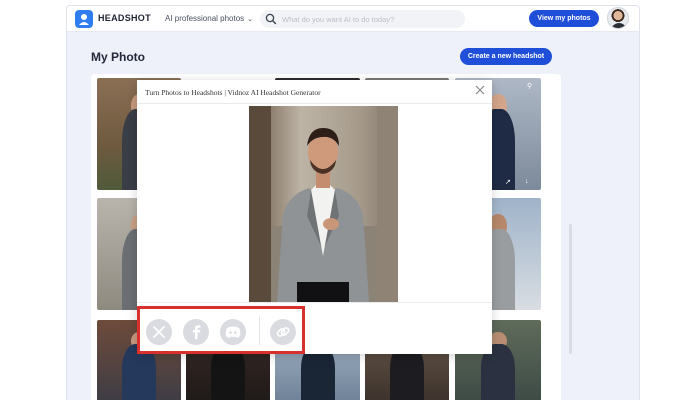  What do you see at coordinates (259, 331) in the screenshot?
I see `share-divider` at bounding box center [259, 331].